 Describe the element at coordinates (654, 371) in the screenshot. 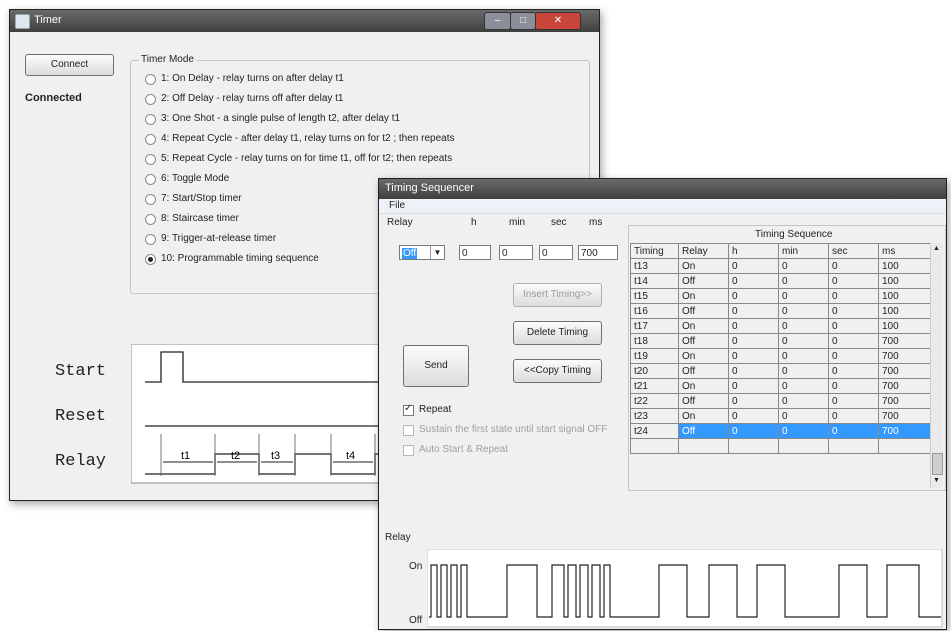

I see `row-header: t20` at that location.